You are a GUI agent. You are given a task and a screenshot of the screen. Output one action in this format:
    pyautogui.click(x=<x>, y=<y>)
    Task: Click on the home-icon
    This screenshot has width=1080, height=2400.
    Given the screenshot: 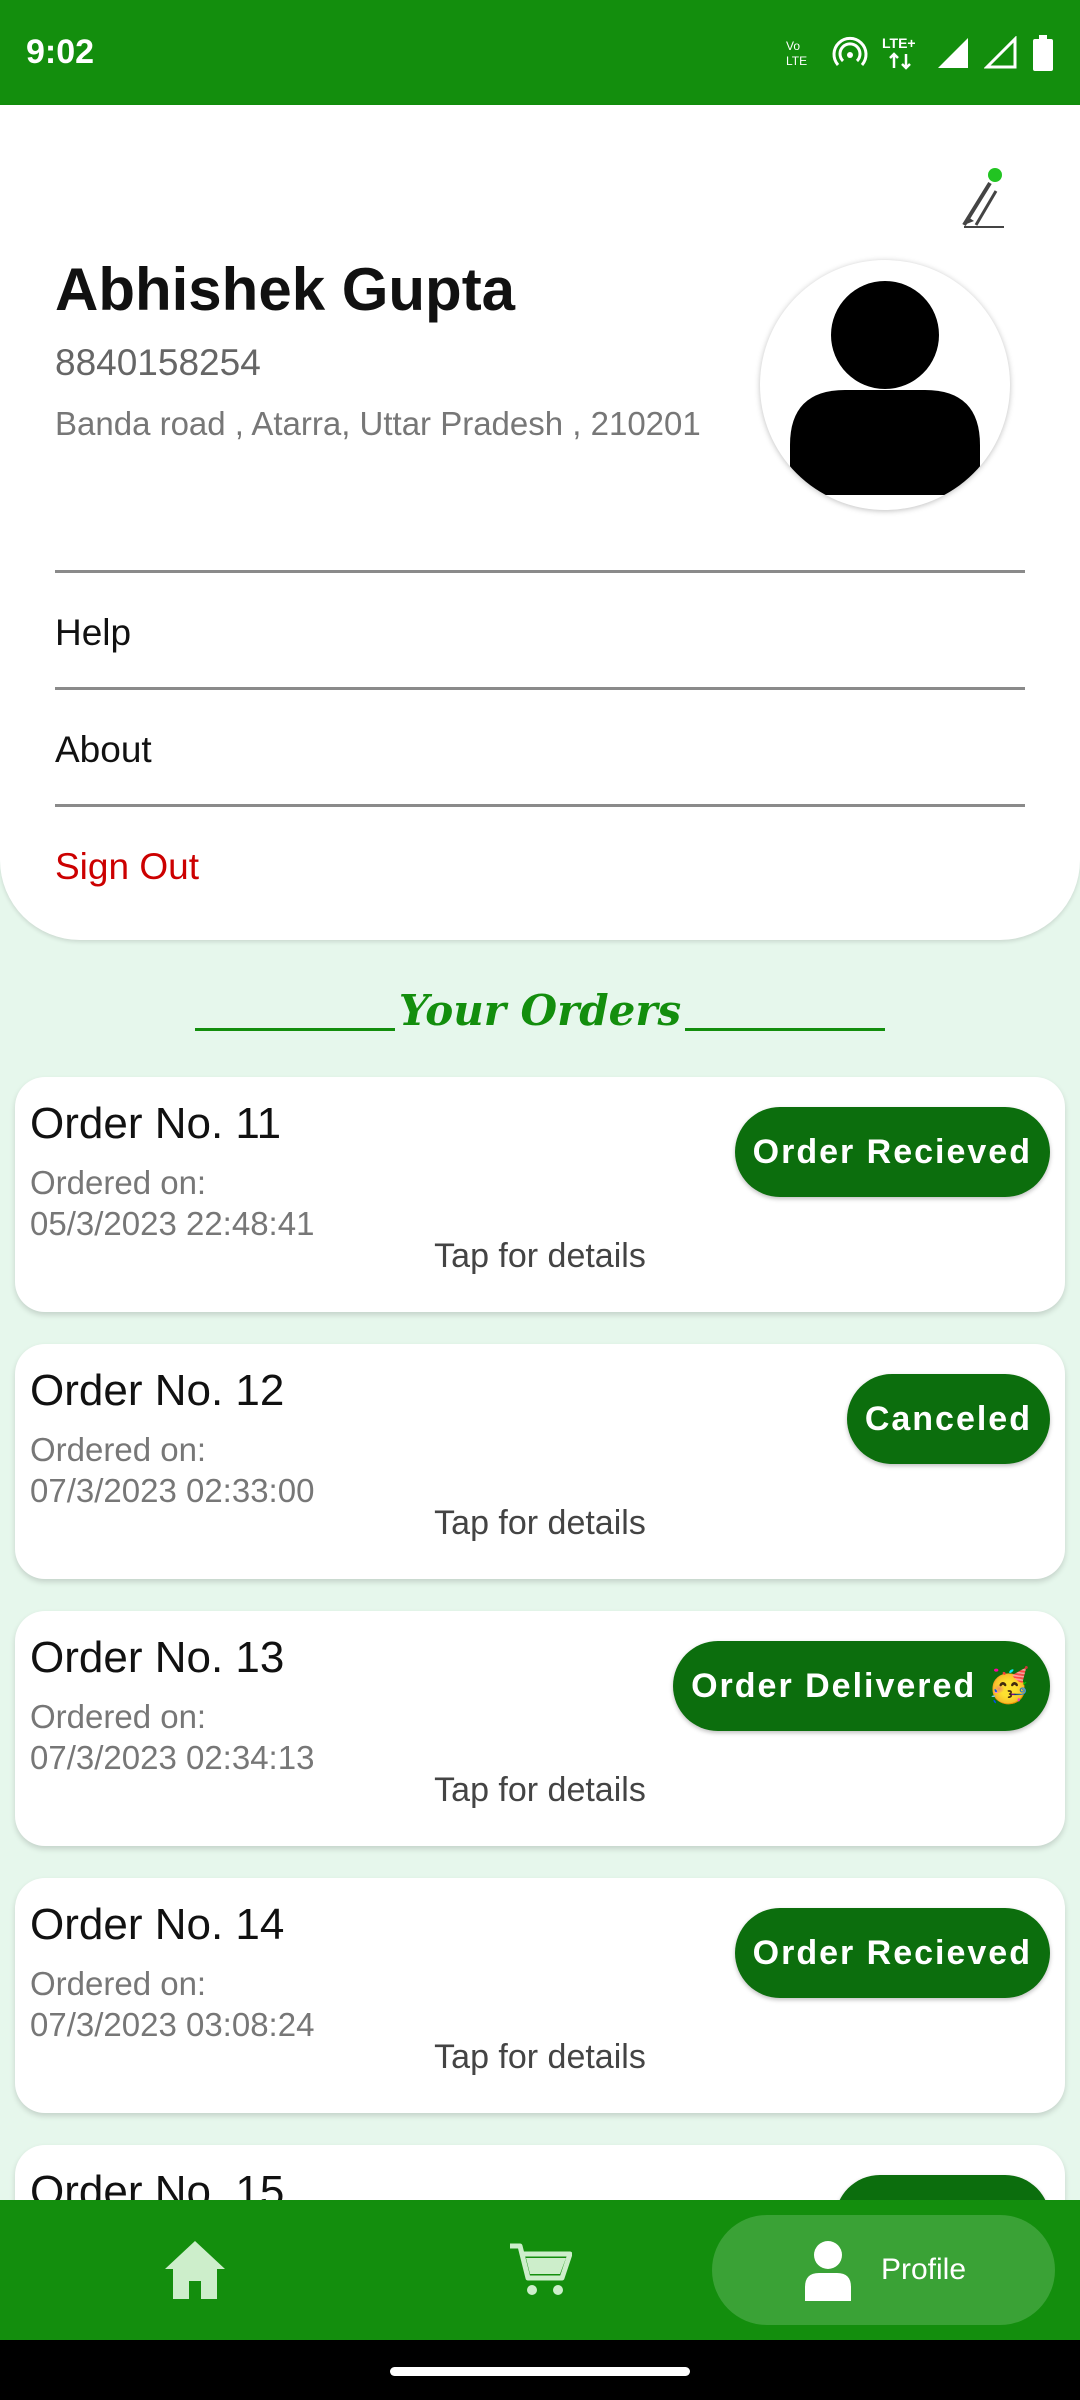 What is the action you would take?
    pyautogui.click(x=195, y=2270)
    